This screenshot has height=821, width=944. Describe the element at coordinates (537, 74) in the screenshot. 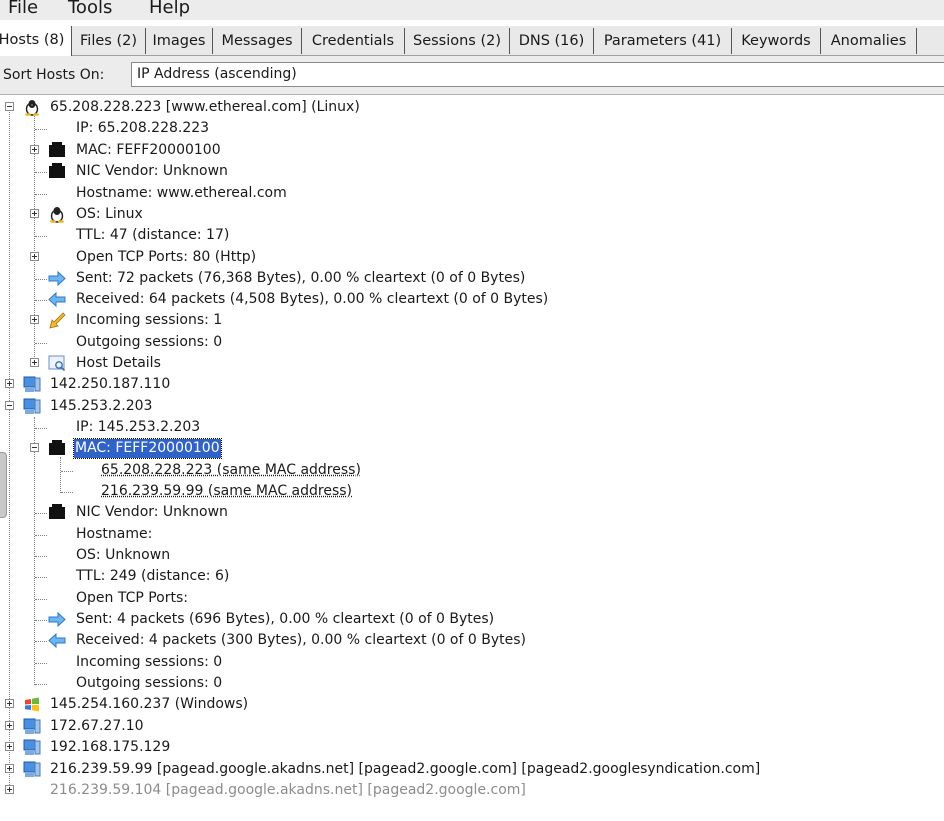

I see `sort-hosts-select: IP Address (ascending)` at that location.